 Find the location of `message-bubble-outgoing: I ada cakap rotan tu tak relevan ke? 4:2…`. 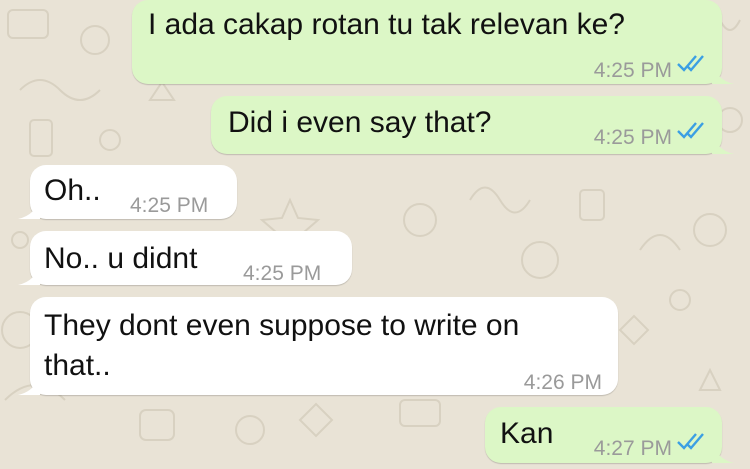

message-bubble-outgoing: I ada cakap rotan tu tak relevan ke? 4:2… is located at coordinates (433, 42).